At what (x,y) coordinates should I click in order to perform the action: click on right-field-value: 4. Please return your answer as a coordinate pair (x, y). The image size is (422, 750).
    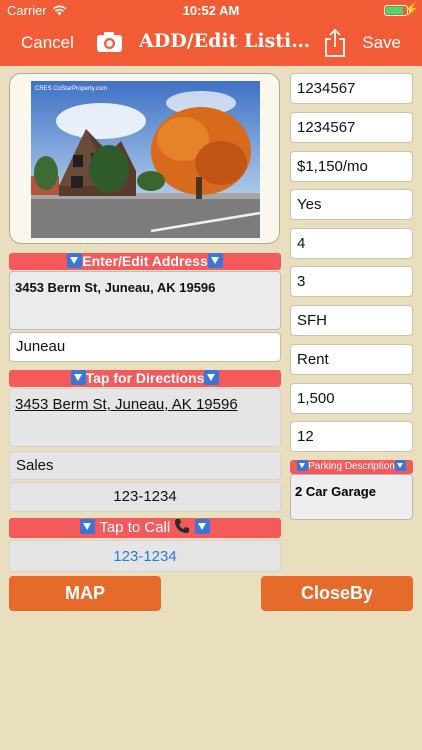
    Looking at the image, I should click on (301, 243).